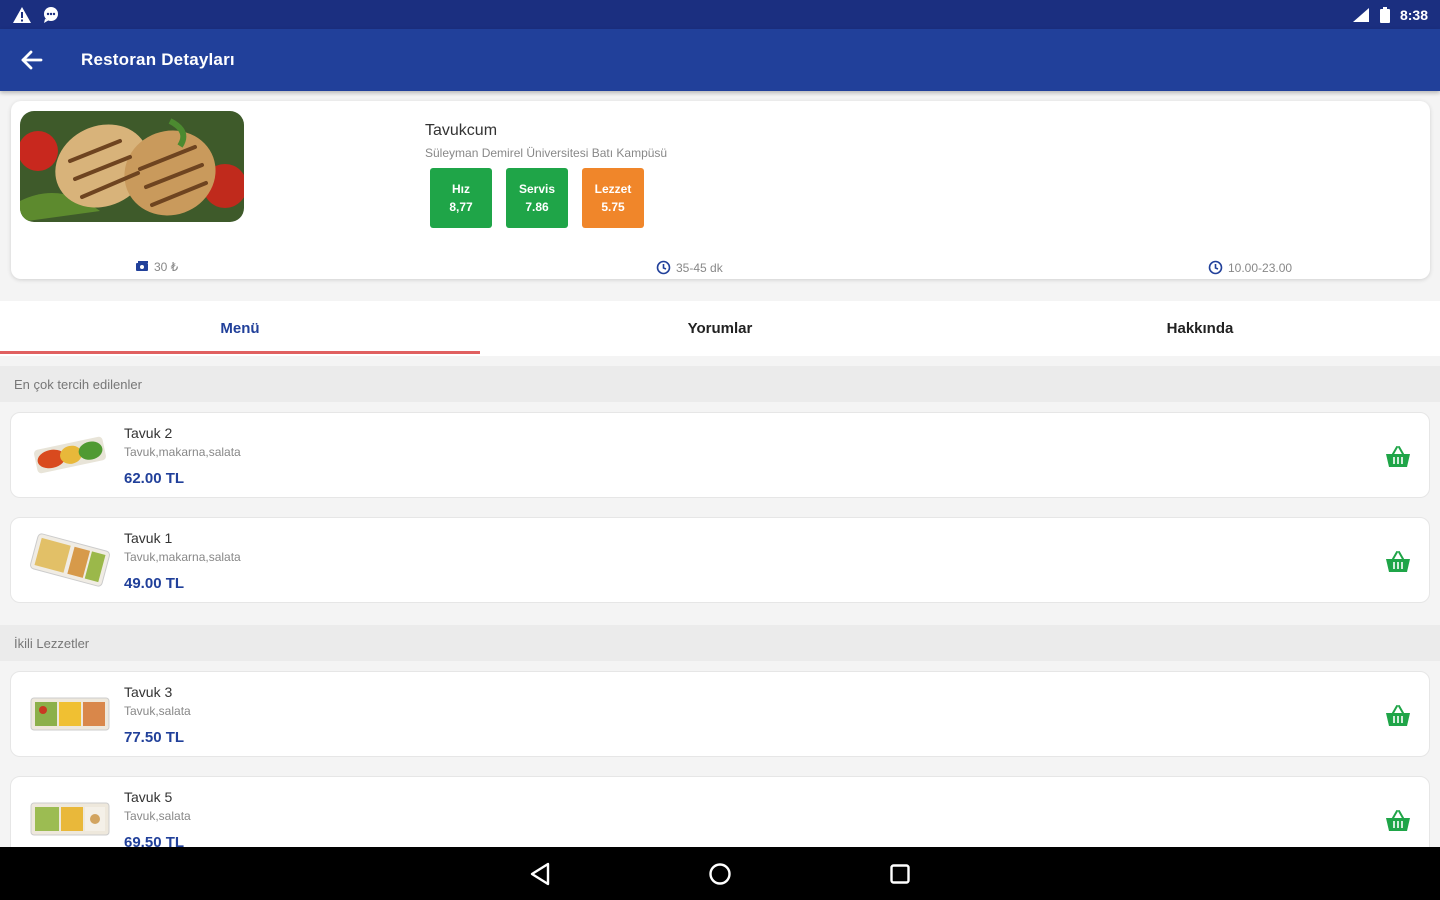 This screenshot has width=1440, height=900. I want to click on page-title: Restoran Detayları, so click(158, 59).